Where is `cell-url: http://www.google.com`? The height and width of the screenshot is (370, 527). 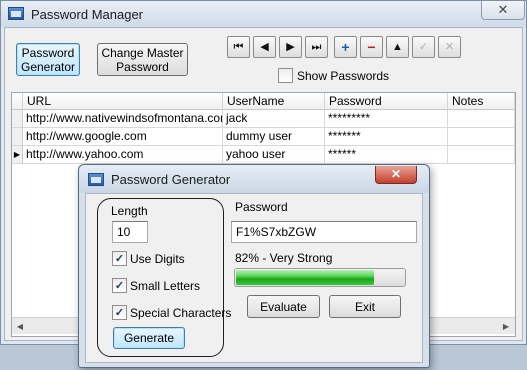
cell-url: http://www.google.com is located at coordinates (123, 137).